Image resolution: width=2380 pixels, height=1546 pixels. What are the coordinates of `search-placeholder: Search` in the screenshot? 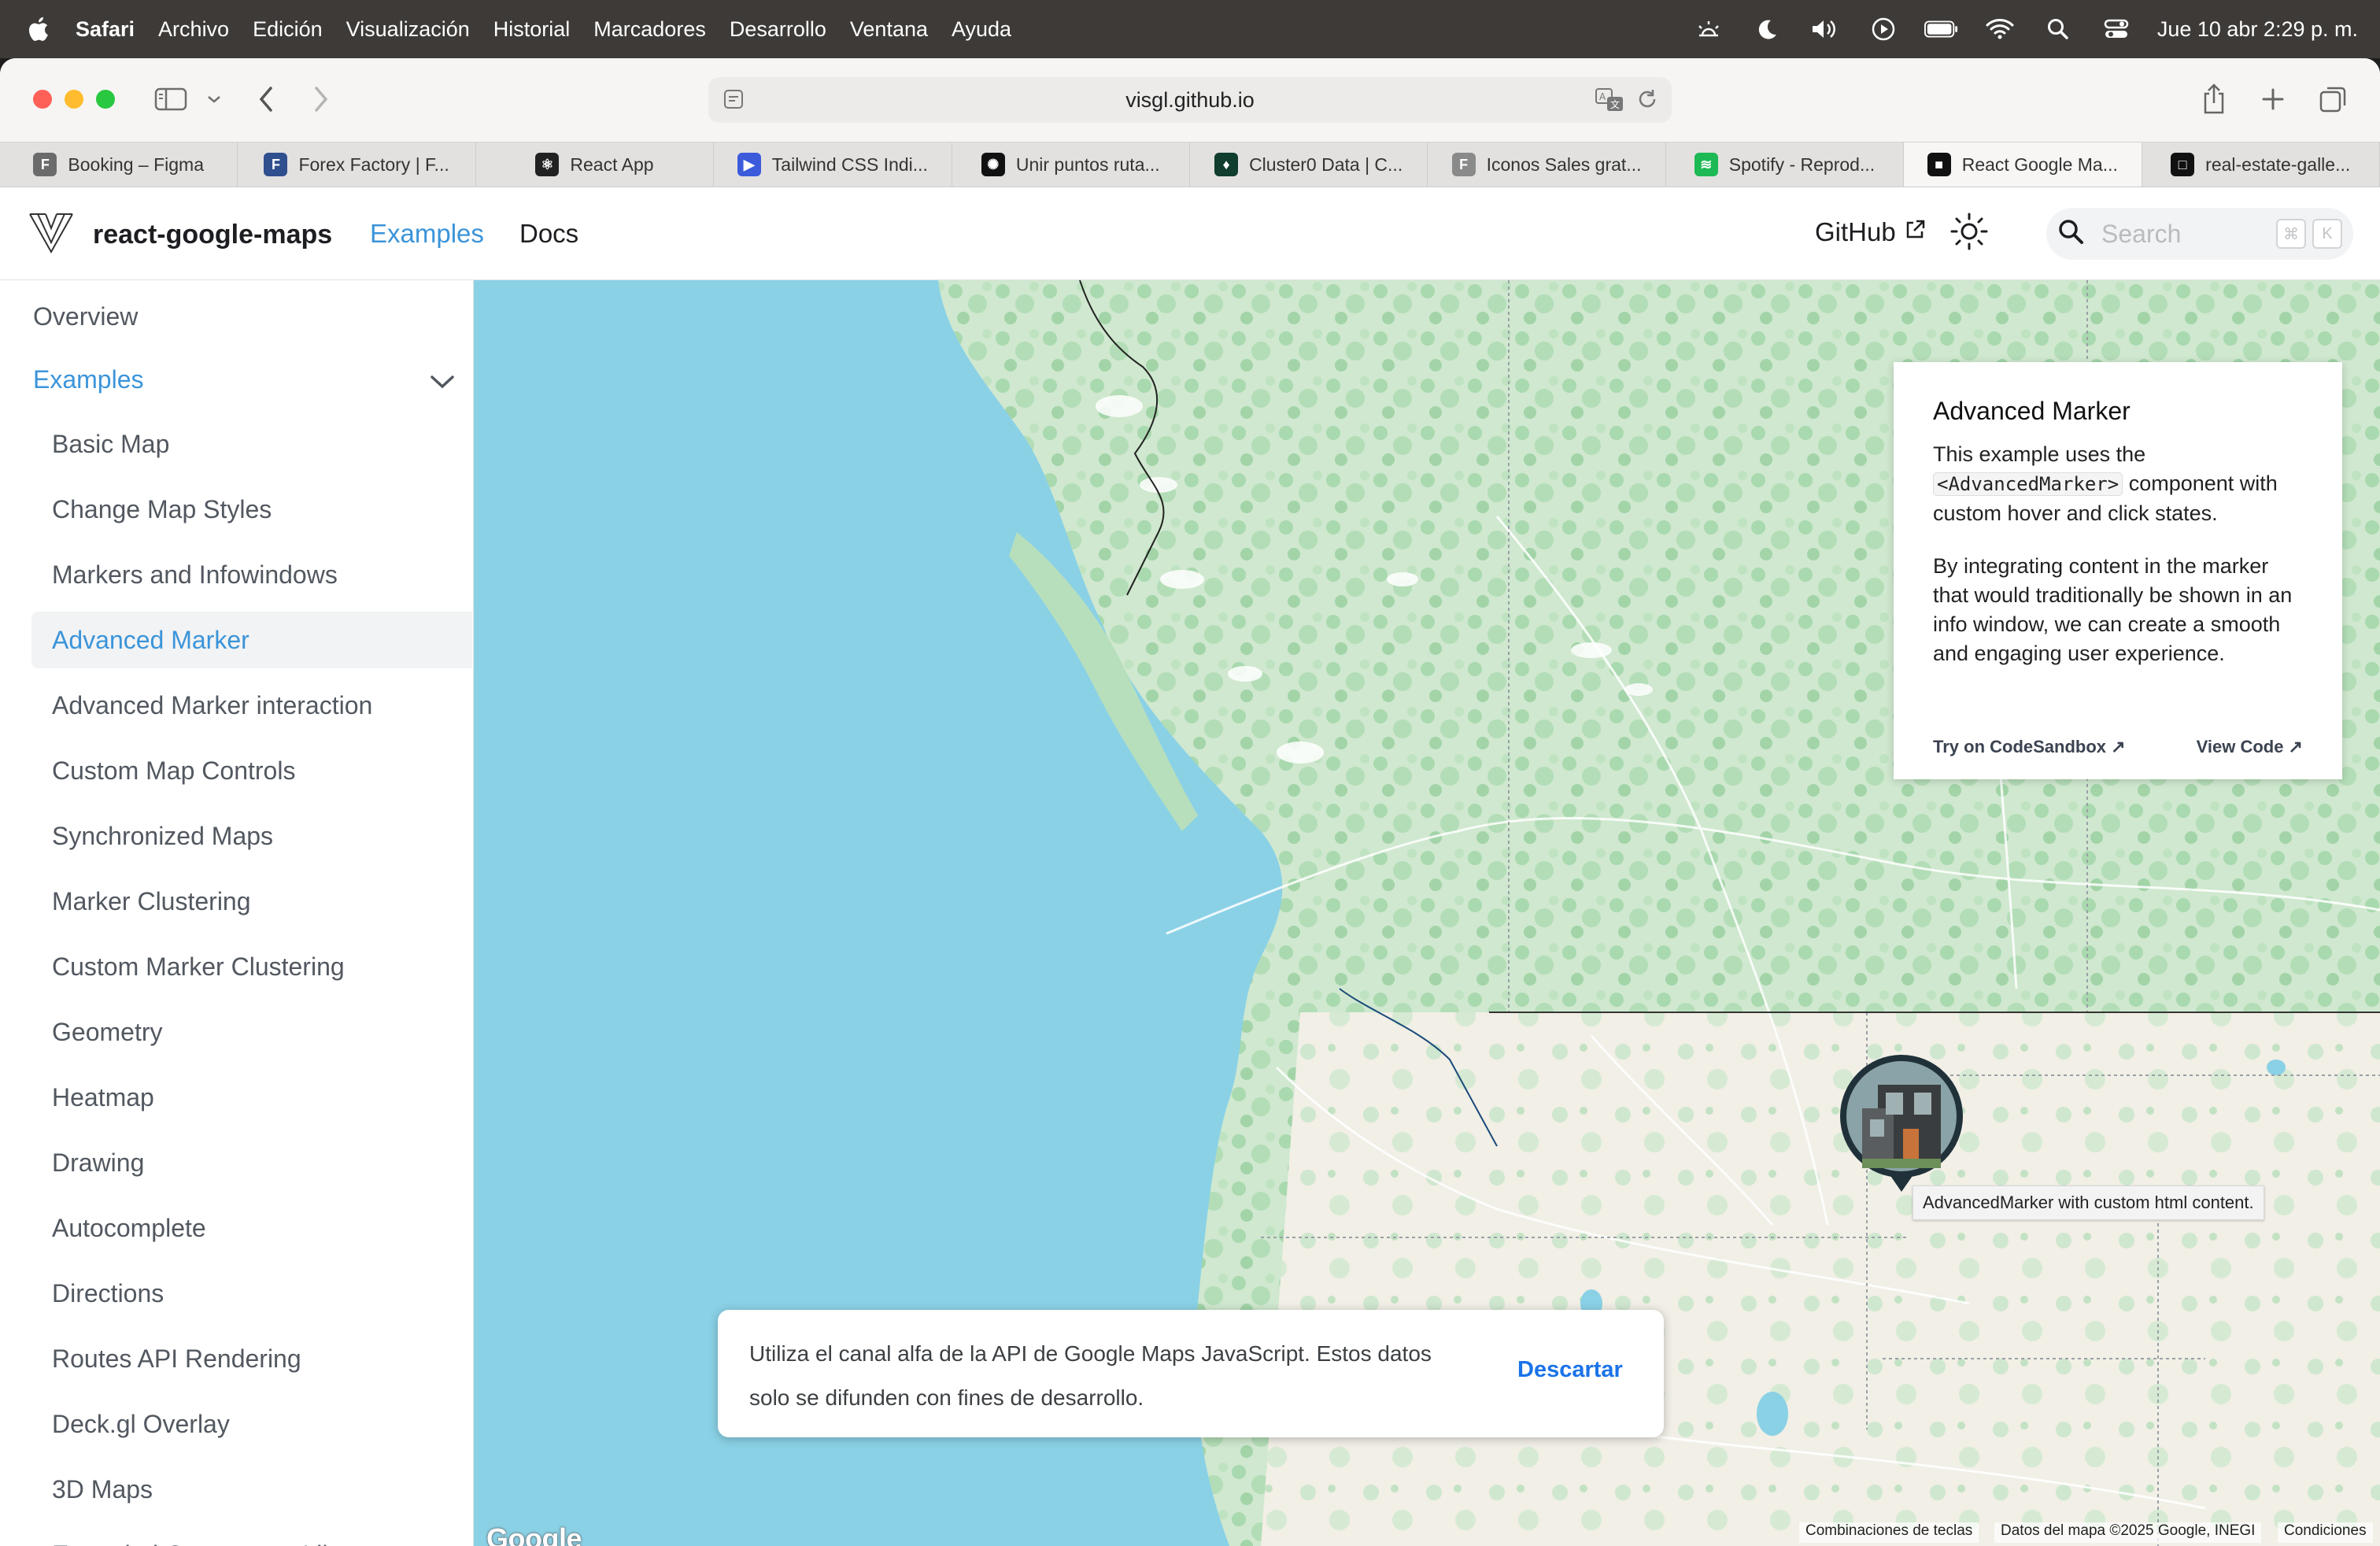 It's located at (2141, 233).